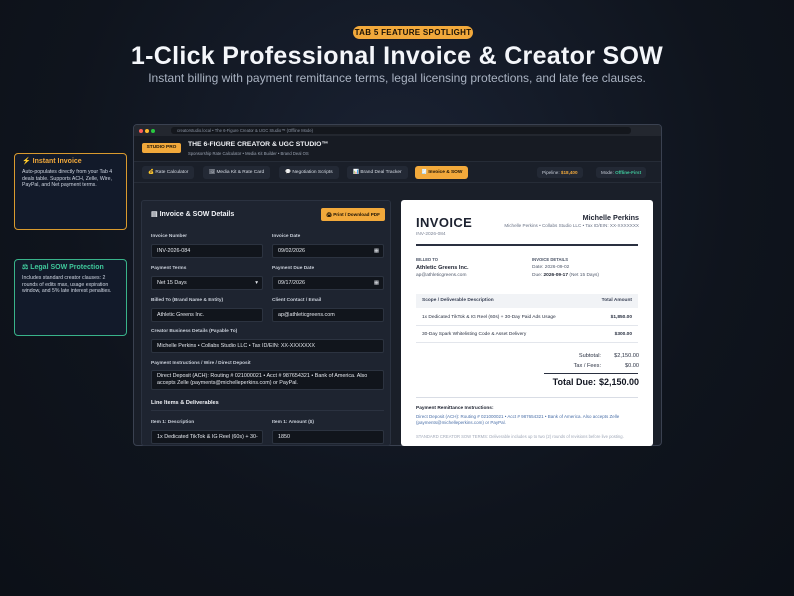 This screenshot has width=794, height=596. I want to click on tab-media-kit: 🖼 Media Kit & Rate Card, so click(237, 172).